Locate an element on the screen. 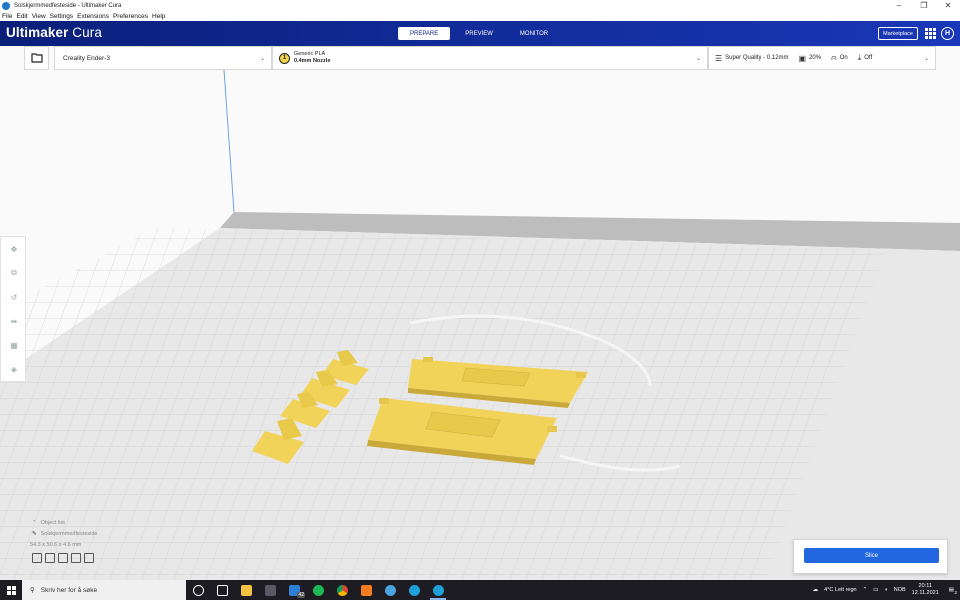  weather-icon: ☁ is located at coordinates (816, 590).